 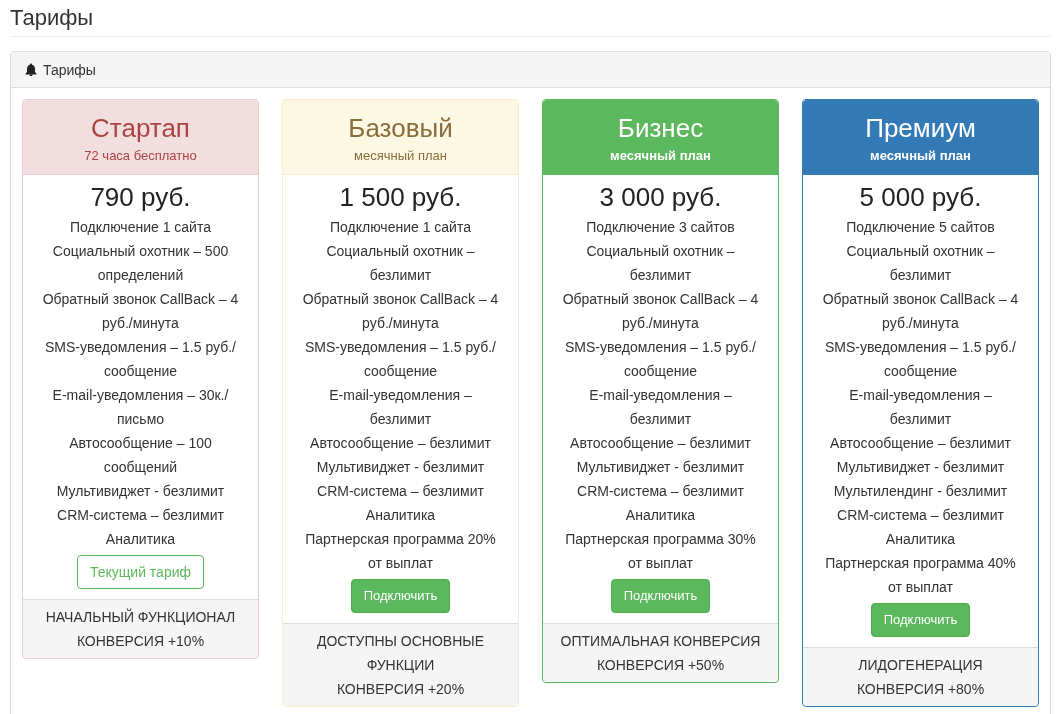 I want to click on footer-line: НАЧАЛЬНЫЙ ФУНКЦИОНАЛ, so click(x=140, y=617).